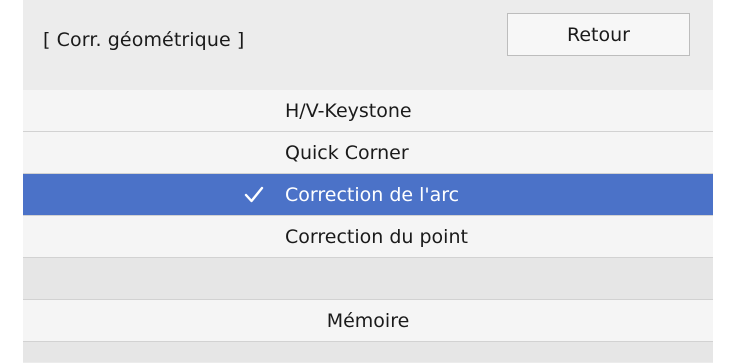 This screenshot has height=363, width=735. Describe the element at coordinates (144, 40) in the screenshot. I see `page-title: [ Corr. géométrique ]` at that location.